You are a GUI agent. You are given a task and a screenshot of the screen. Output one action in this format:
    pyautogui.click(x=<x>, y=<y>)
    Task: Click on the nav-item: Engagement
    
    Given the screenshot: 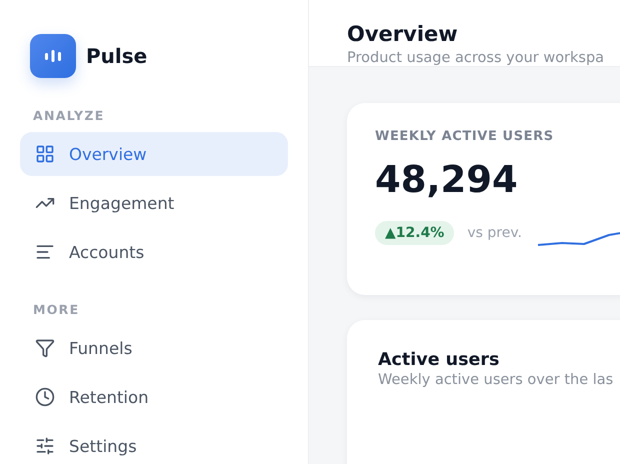 What is the action you would take?
    pyautogui.click(x=154, y=203)
    